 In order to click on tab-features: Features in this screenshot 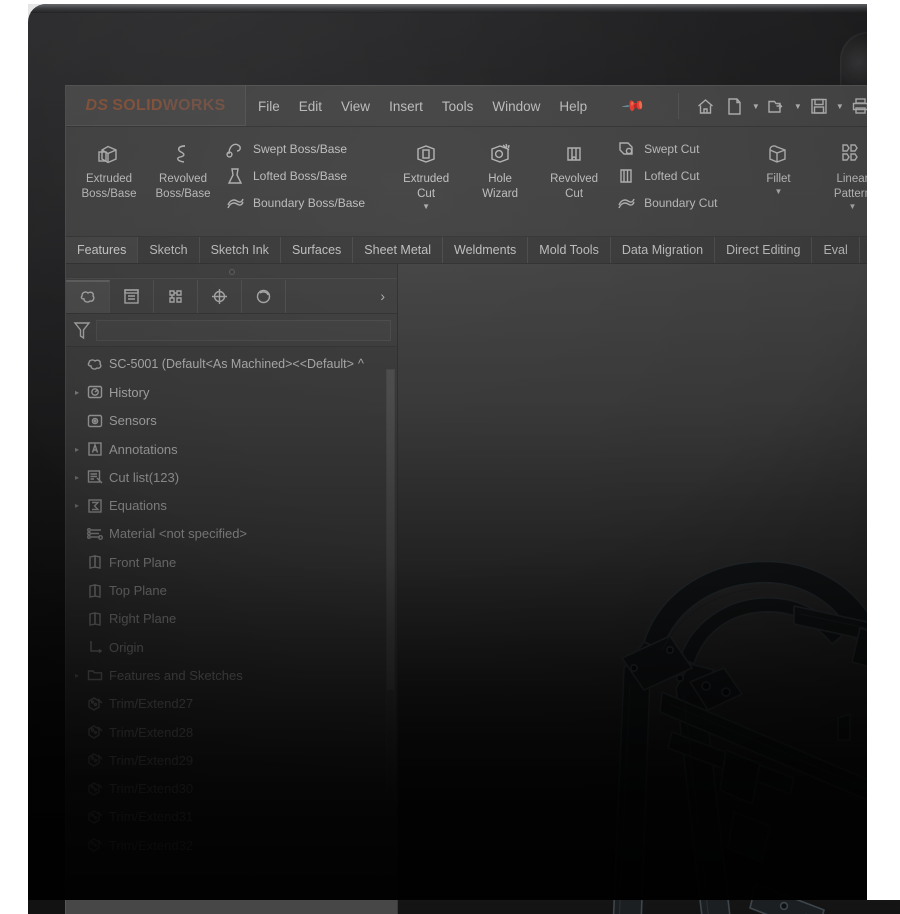, I will do `click(102, 250)`.